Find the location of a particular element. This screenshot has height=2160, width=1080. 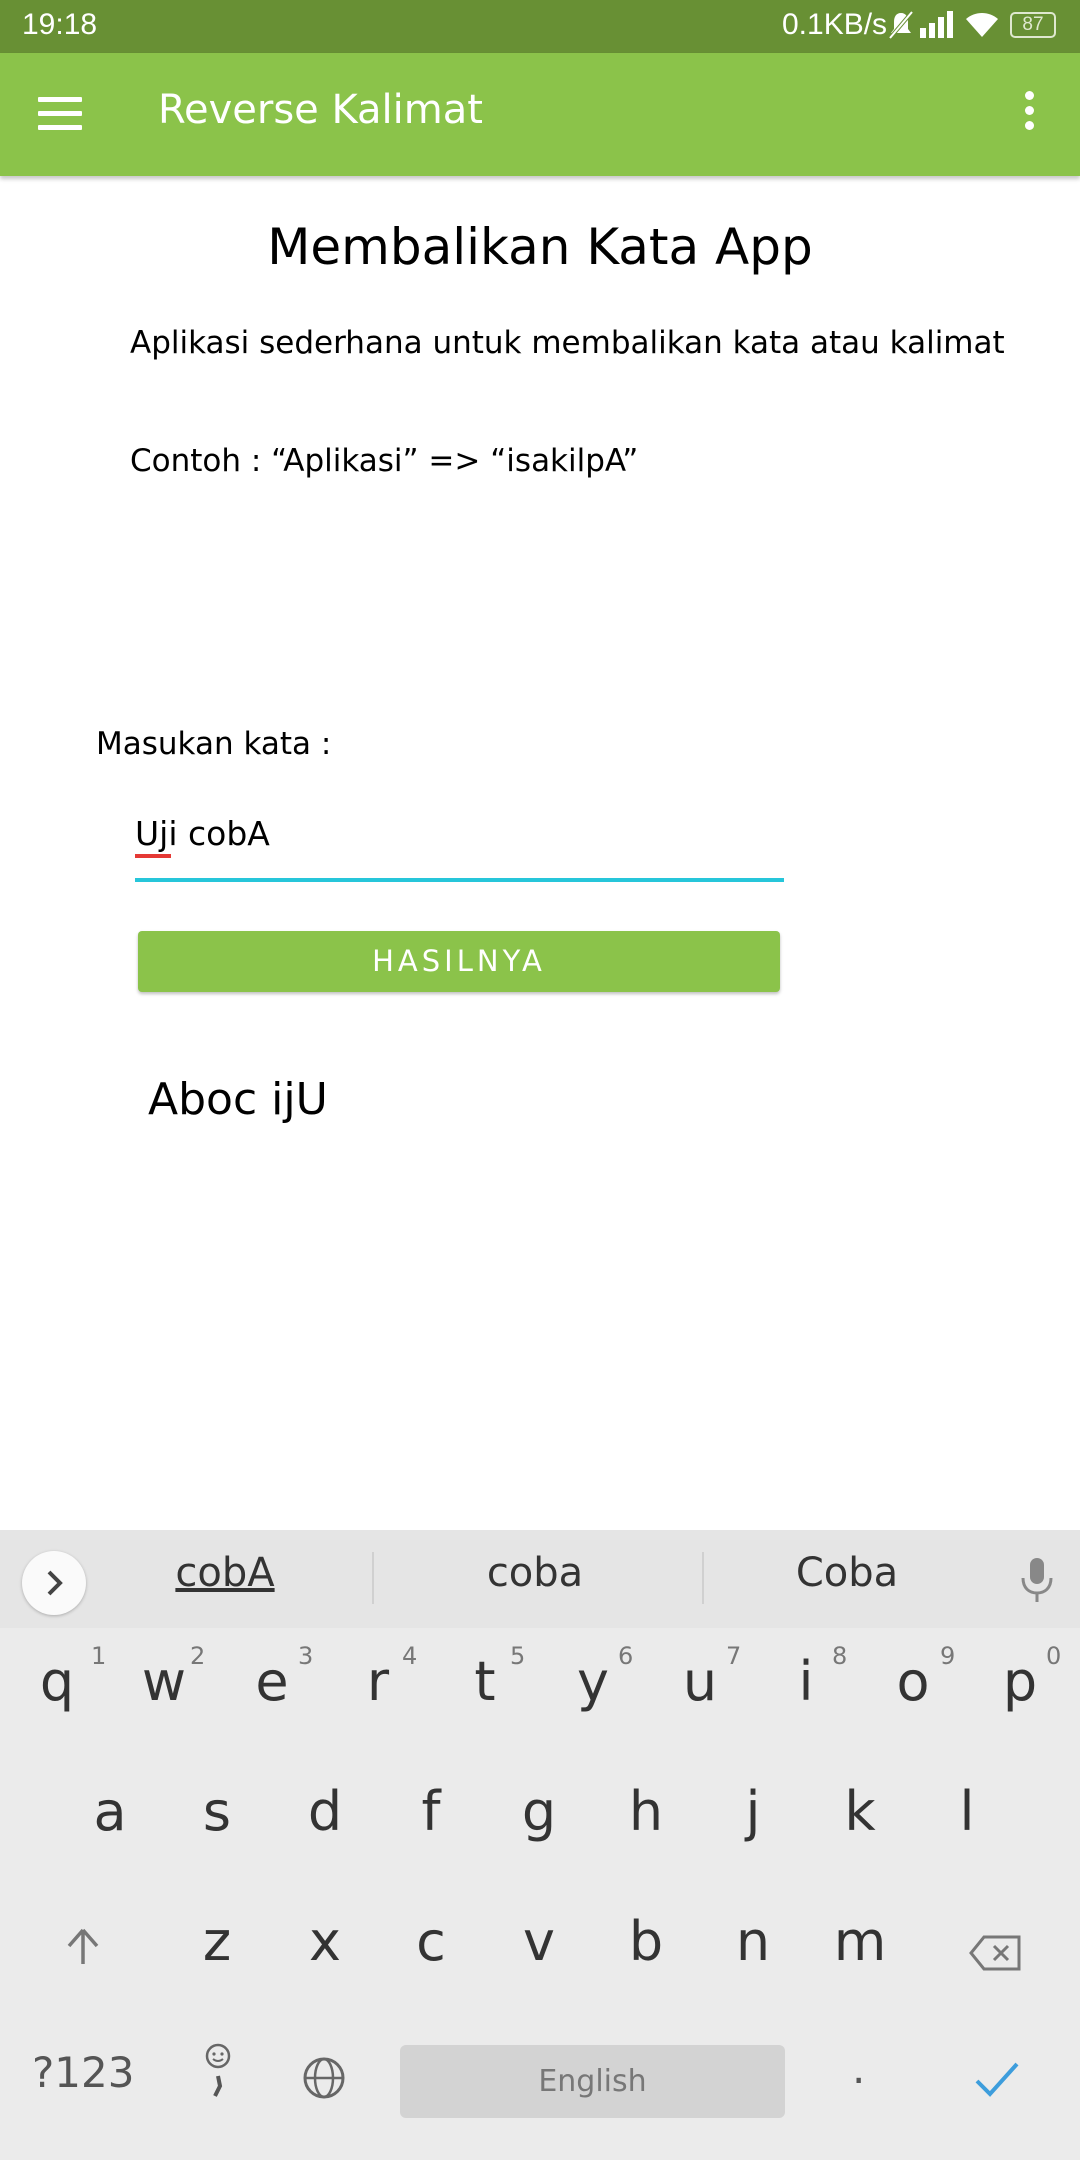

checkmark-icon is located at coordinates (997, 2085).